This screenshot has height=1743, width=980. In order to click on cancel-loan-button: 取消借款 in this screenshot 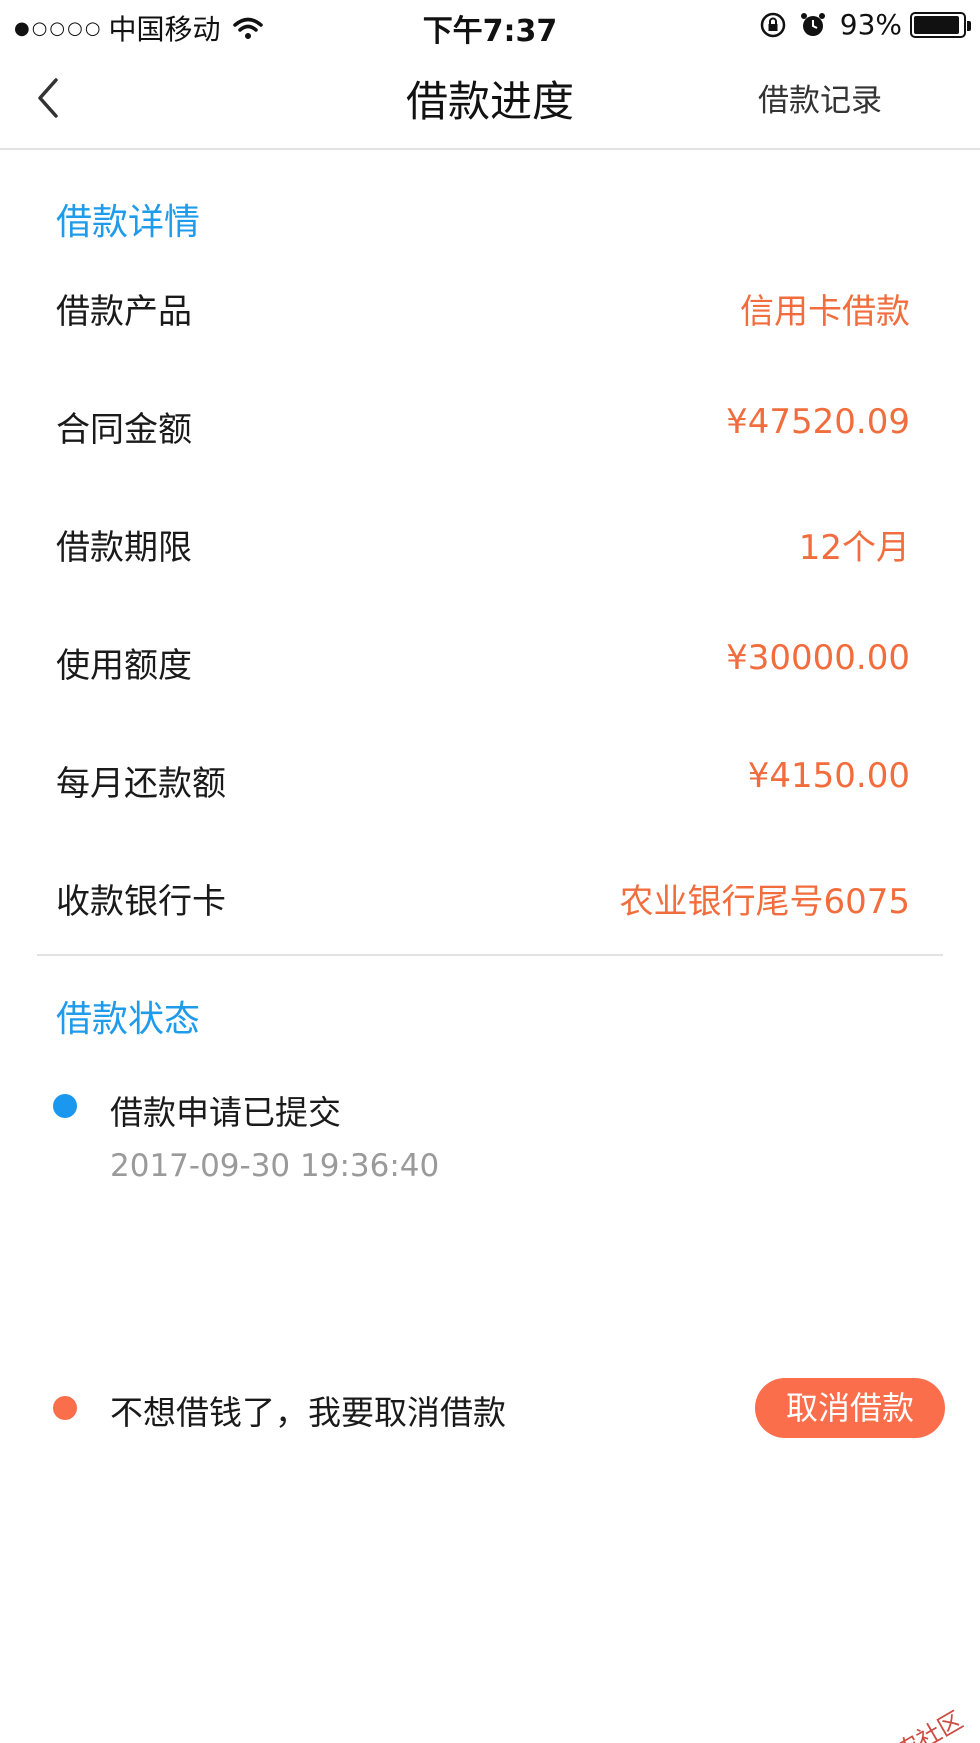, I will do `click(850, 1408)`.